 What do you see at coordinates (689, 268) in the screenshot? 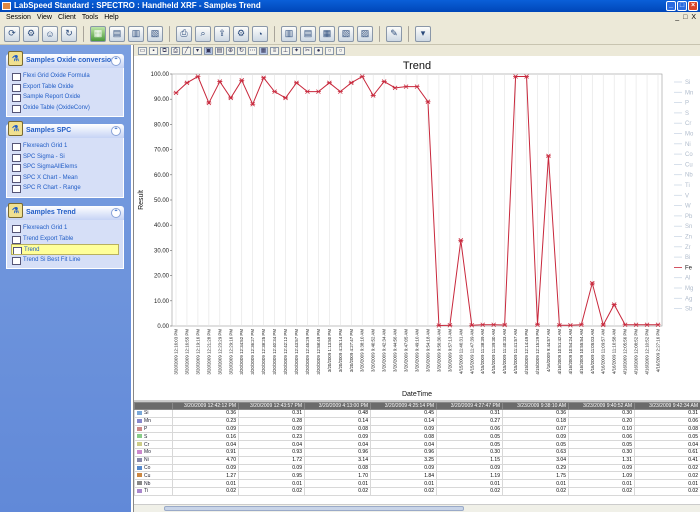
I see `legend-entry: Fe` at bounding box center [689, 268].